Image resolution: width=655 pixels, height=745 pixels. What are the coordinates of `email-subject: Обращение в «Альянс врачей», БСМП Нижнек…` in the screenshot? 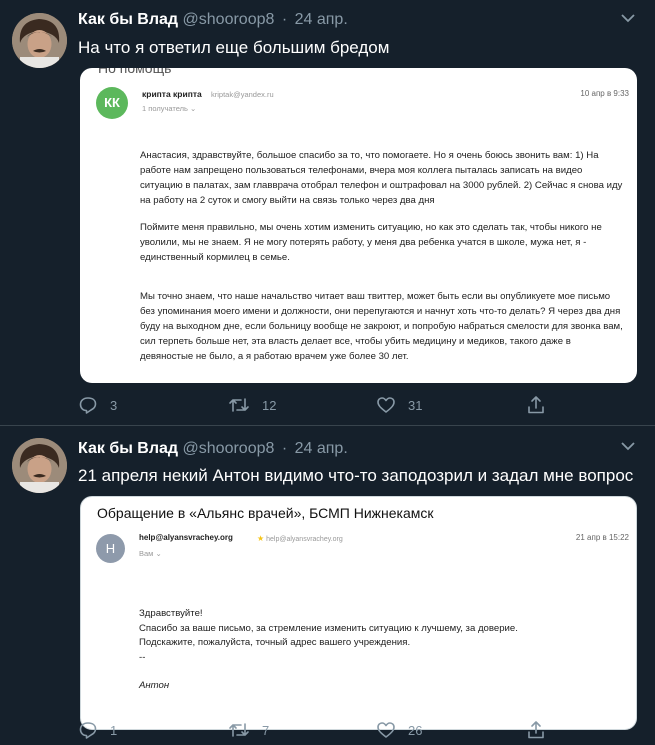 It's located at (265, 513).